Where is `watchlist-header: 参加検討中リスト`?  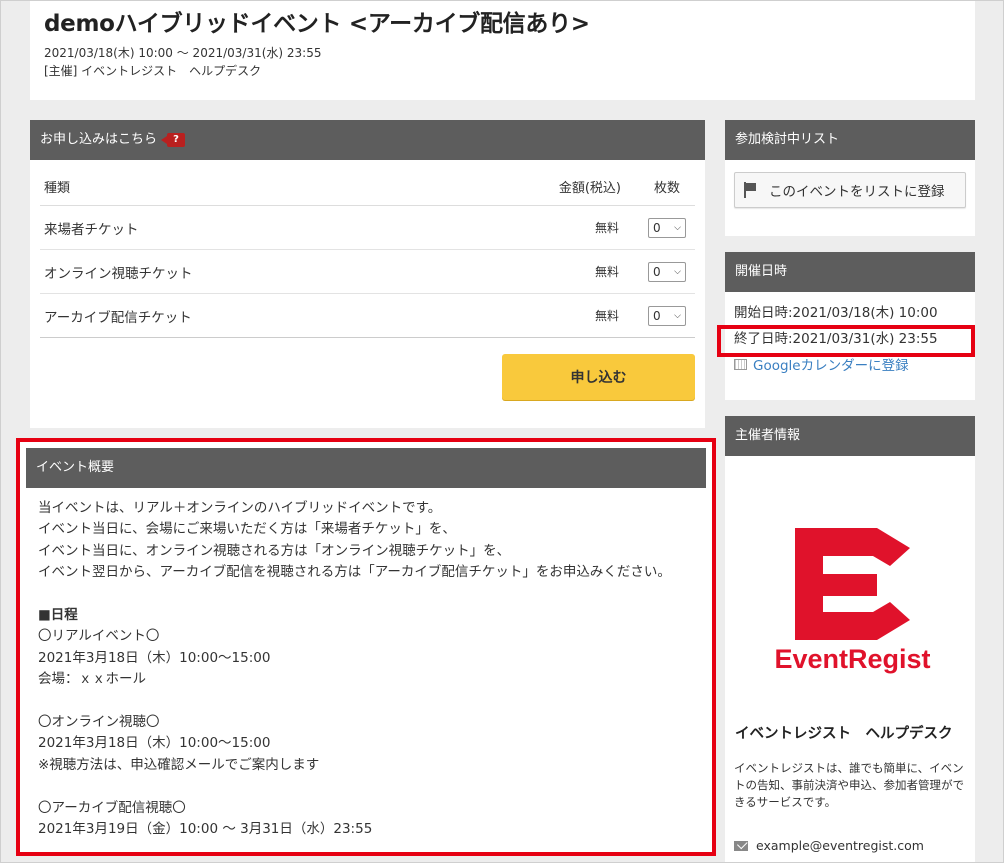 watchlist-header: 参加検討中リスト is located at coordinates (850, 140).